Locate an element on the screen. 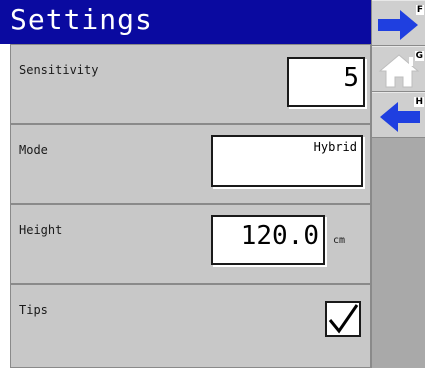 The height and width of the screenshot is (368, 425). next-button: F is located at coordinates (398, 23).